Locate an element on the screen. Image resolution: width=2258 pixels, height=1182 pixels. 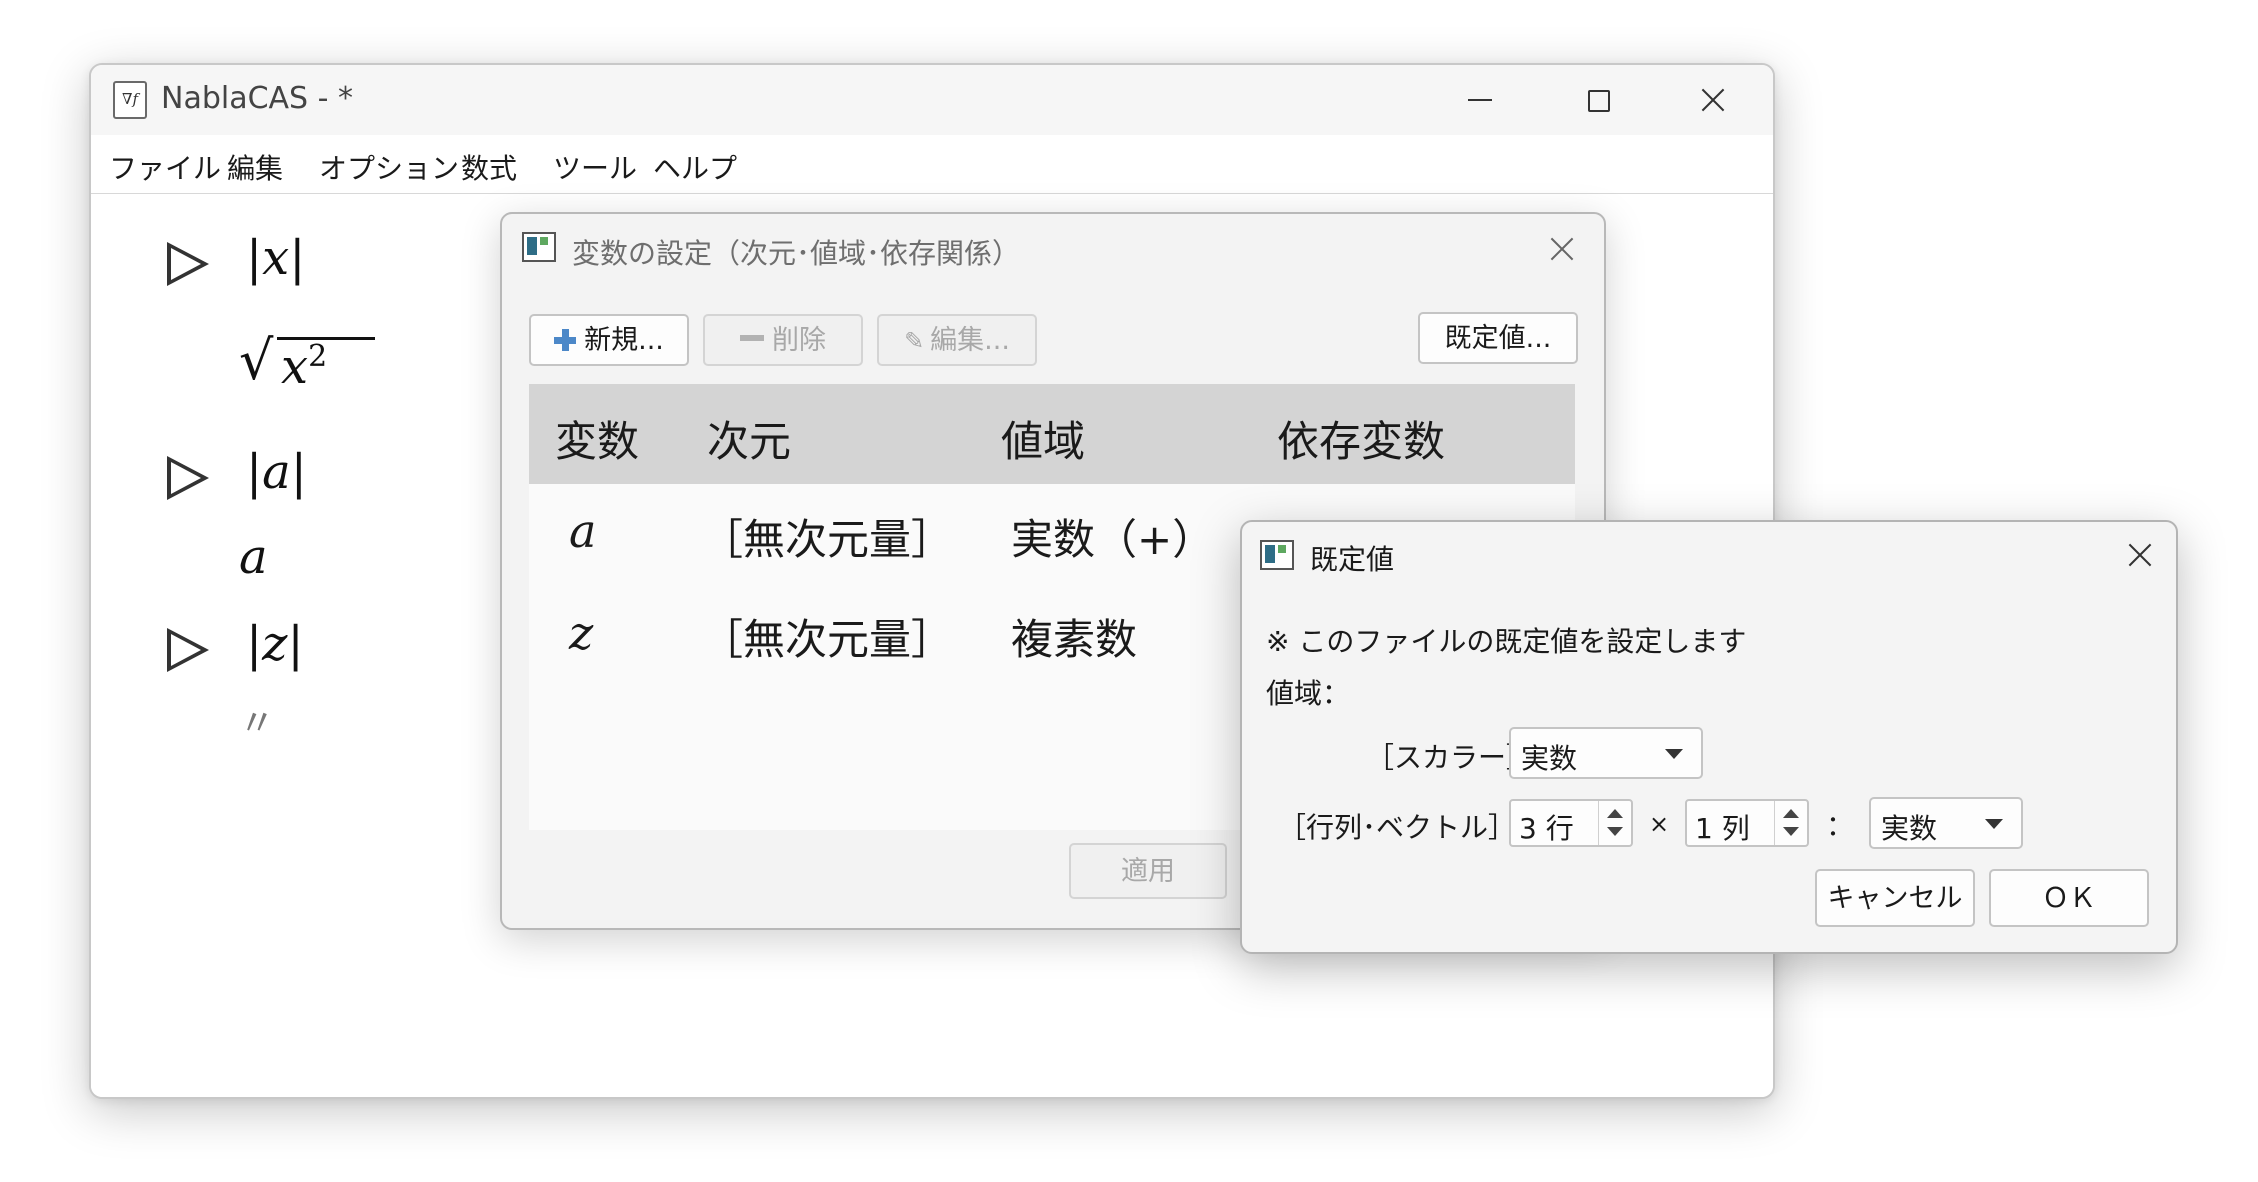
menu-bar: ファイル 編集 オプション 数式 ツール ヘルプ is located at coordinates (932, 164).